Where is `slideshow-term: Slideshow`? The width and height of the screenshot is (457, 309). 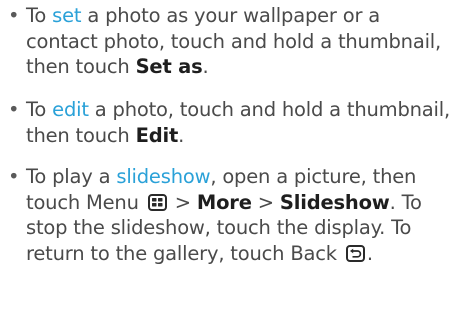 slideshow-term: Slideshow is located at coordinates (334, 202).